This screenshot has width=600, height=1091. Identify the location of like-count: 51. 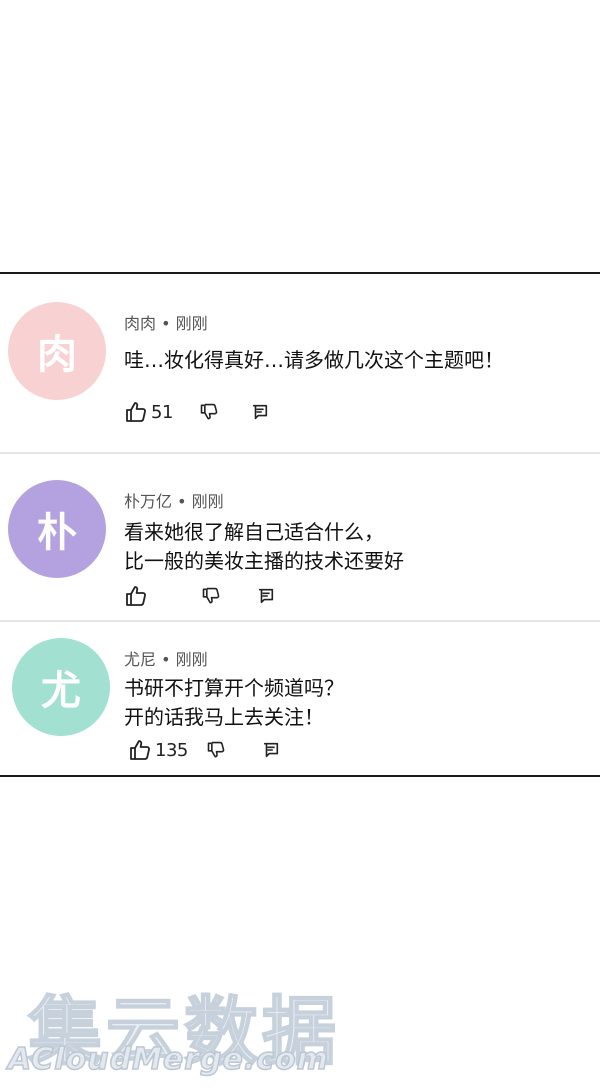
(162, 412).